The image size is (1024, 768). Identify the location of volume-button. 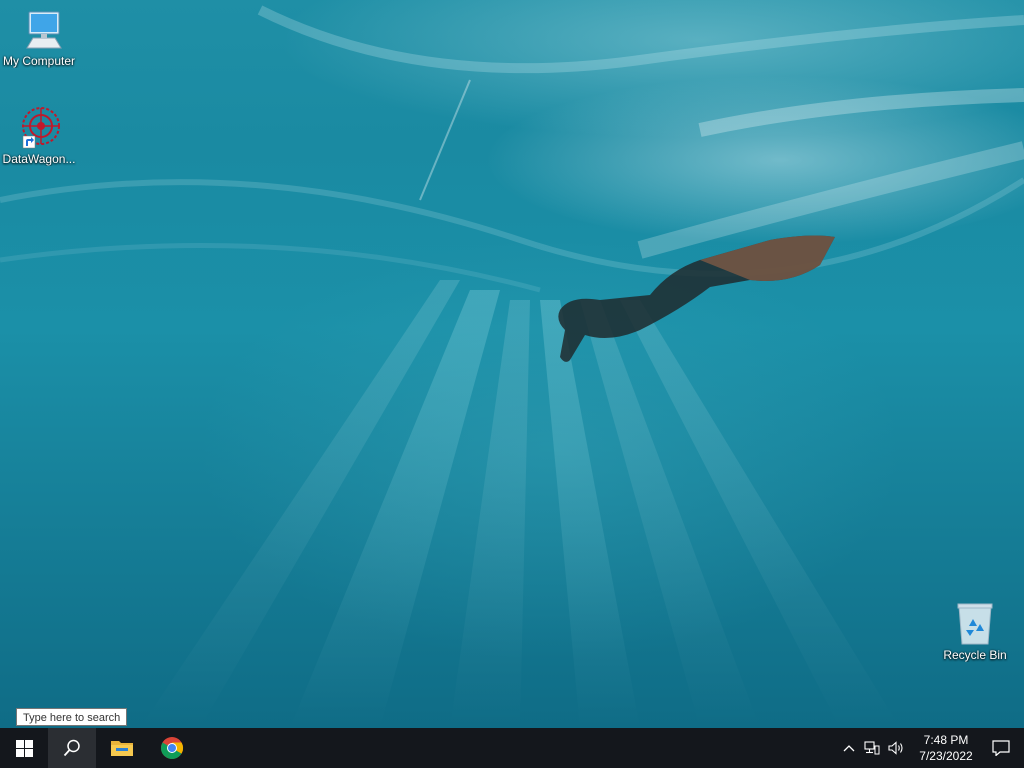
(896, 748).